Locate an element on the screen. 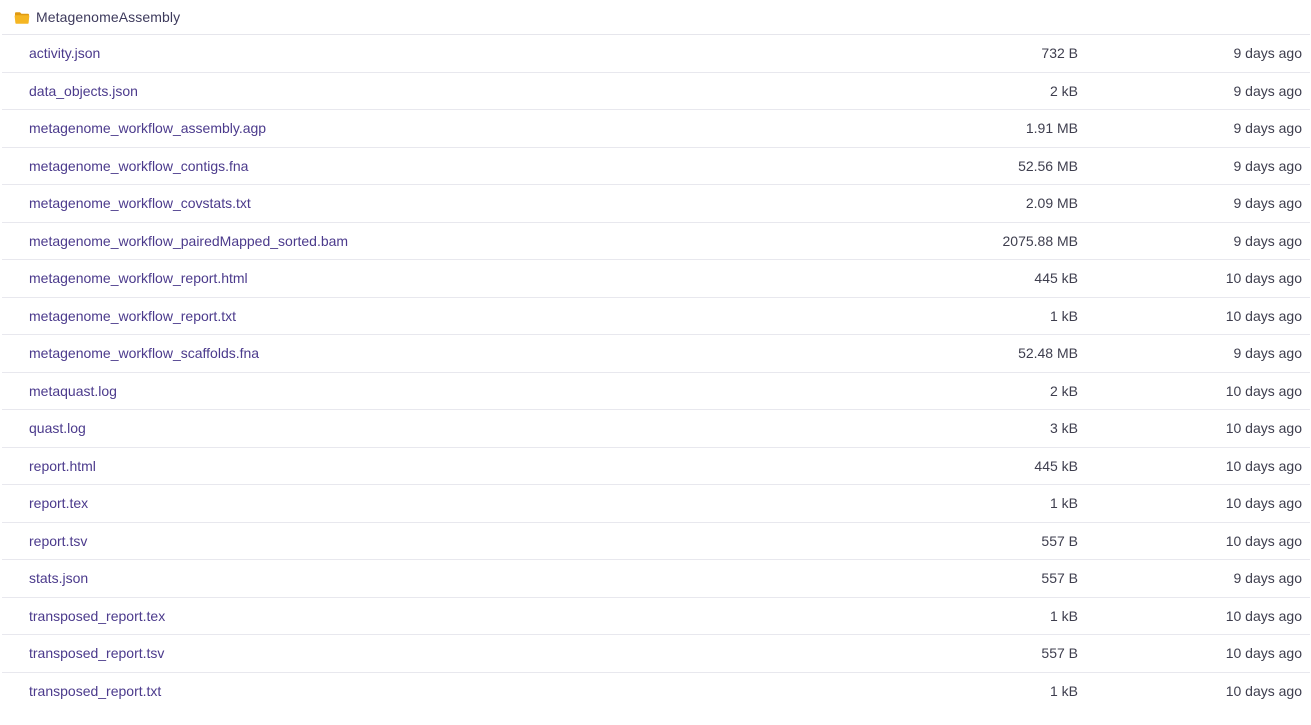 The width and height of the screenshot is (1311, 725). file-row: transposed_report.txt 1 kB 10 days ago is located at coordinates (656, 692).